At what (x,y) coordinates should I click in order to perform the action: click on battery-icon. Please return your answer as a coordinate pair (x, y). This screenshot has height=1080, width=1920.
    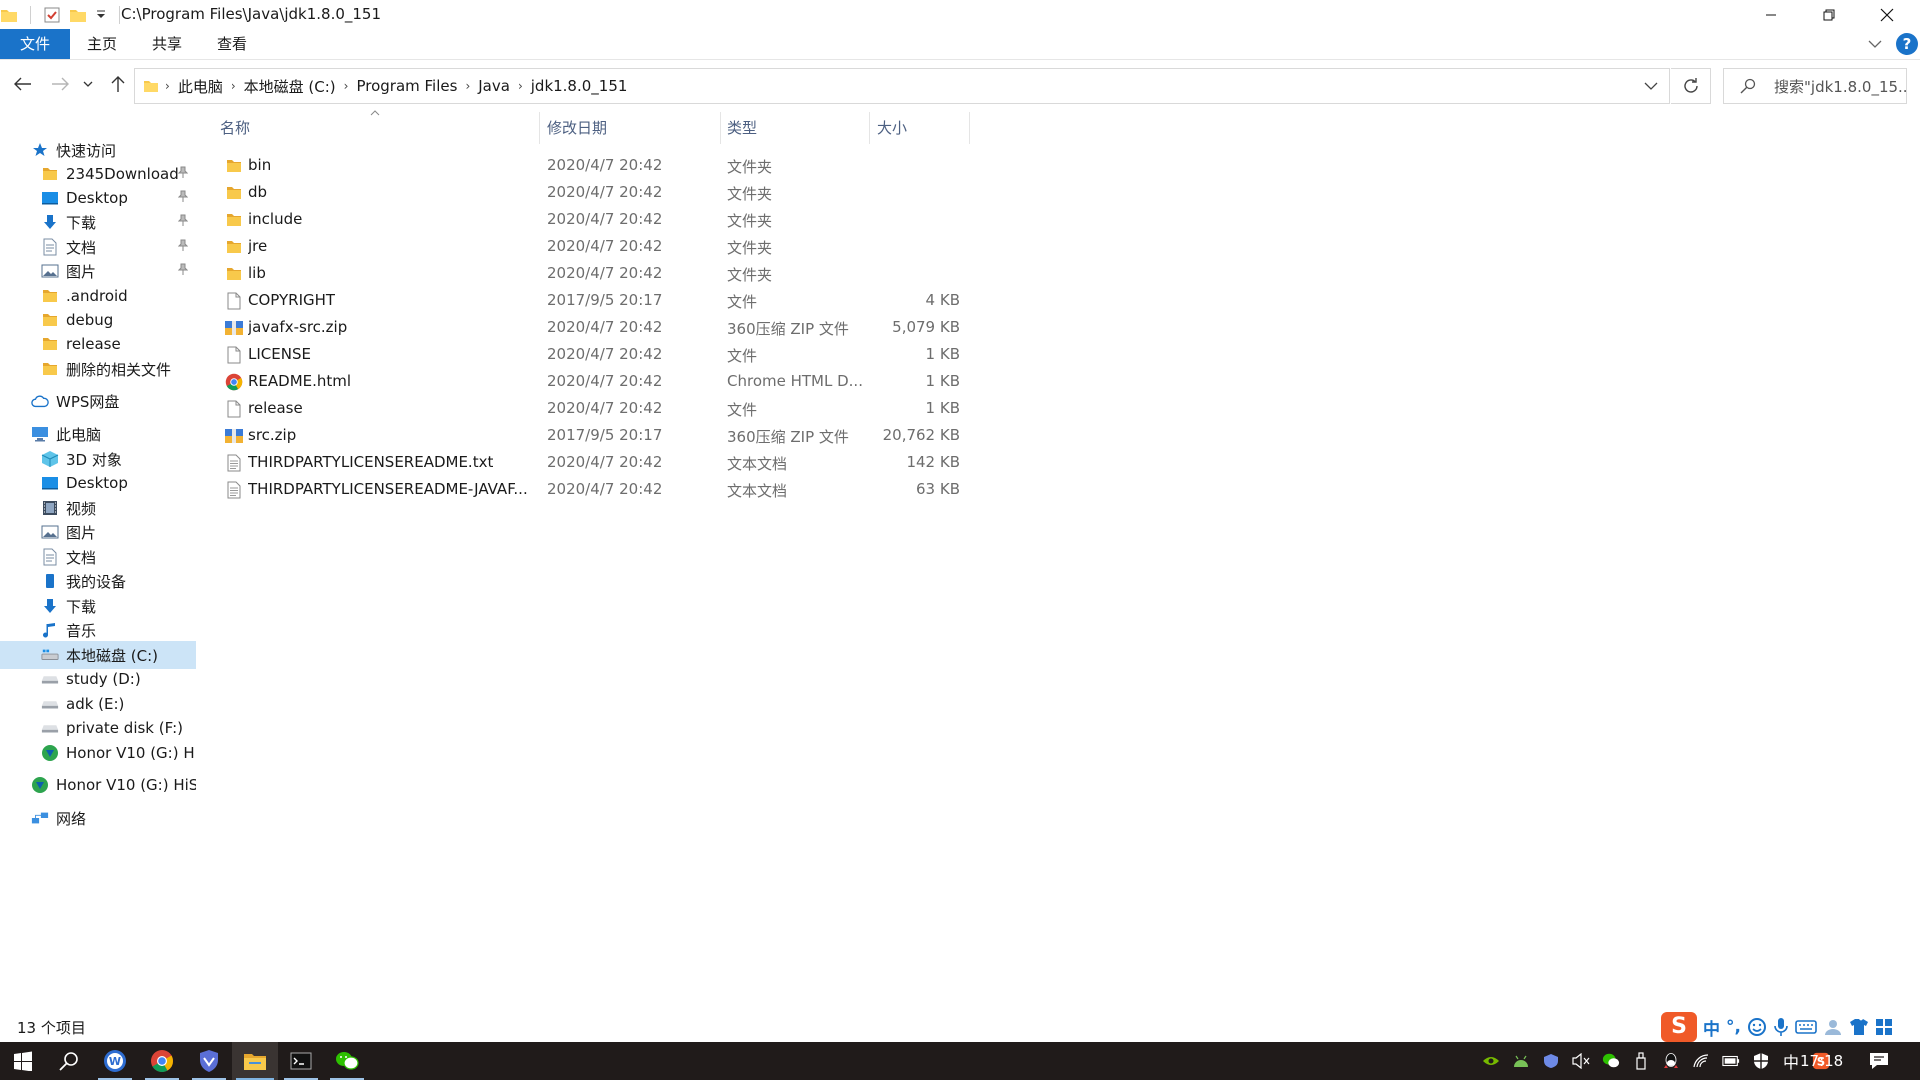
    Looking at the image, I should click on (1731, 1061).